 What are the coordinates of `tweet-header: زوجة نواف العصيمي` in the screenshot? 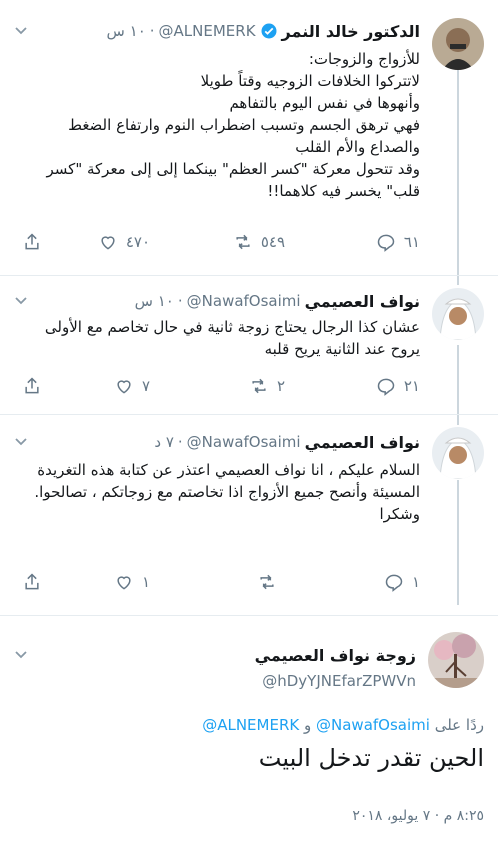 It's located at (215, 655).